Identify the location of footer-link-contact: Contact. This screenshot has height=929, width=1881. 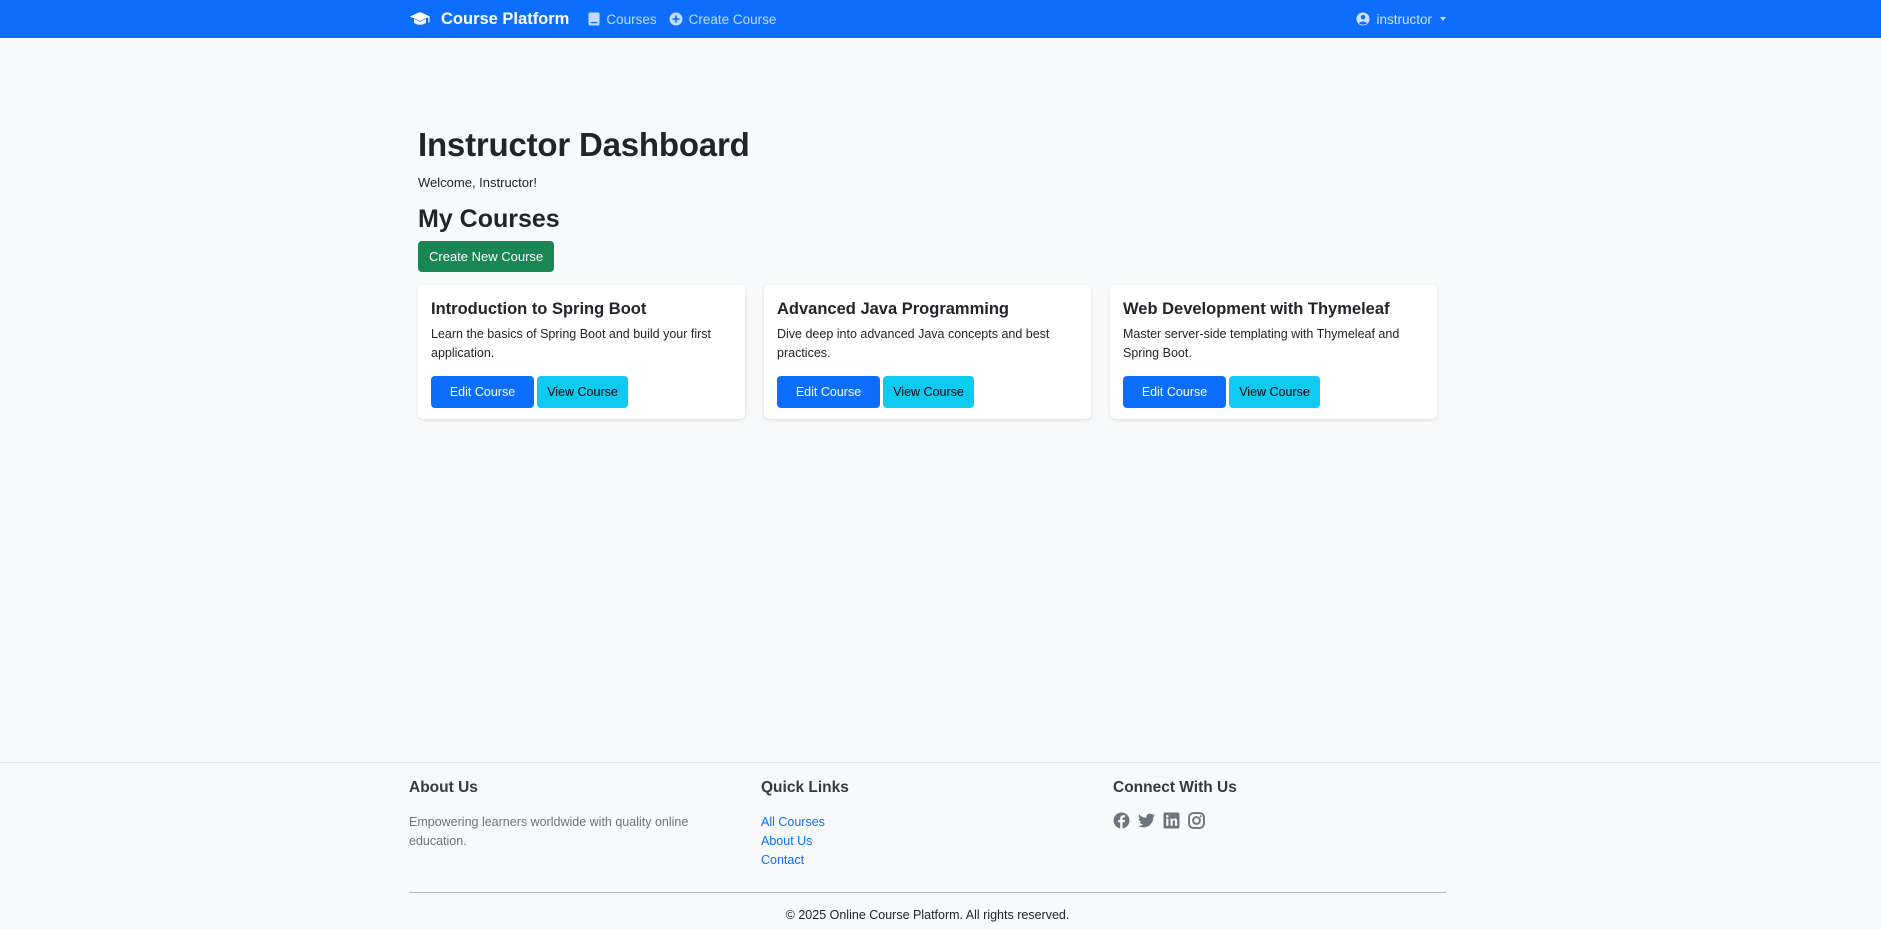
(782, 860).